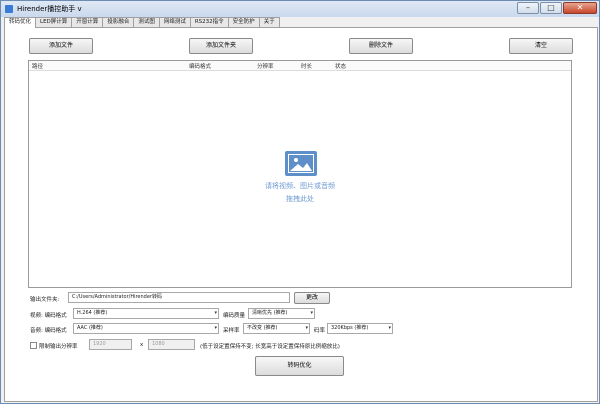  I want to click on add-folder-button: 添加文件夹, so click(221, 46).